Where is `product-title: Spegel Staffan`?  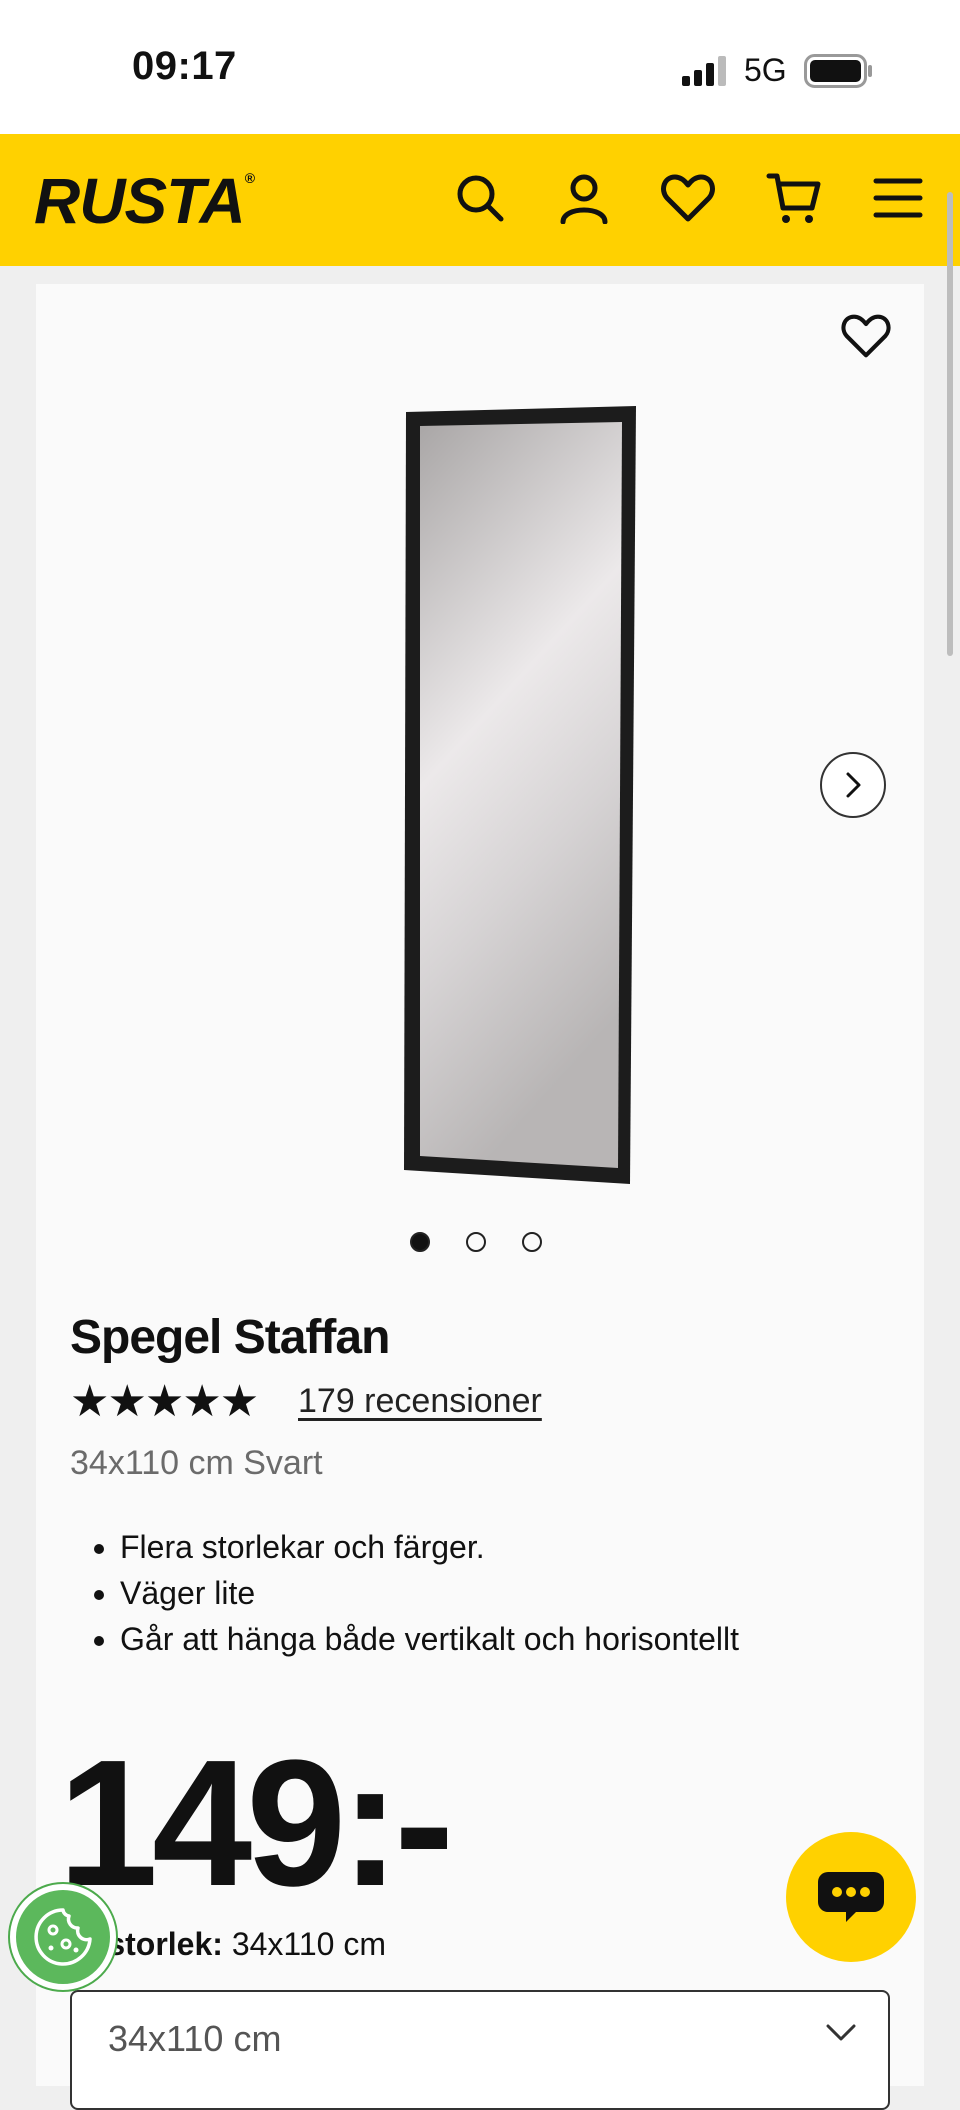
product-title: Spegel Staffan is located at coordinates (230, 1337).